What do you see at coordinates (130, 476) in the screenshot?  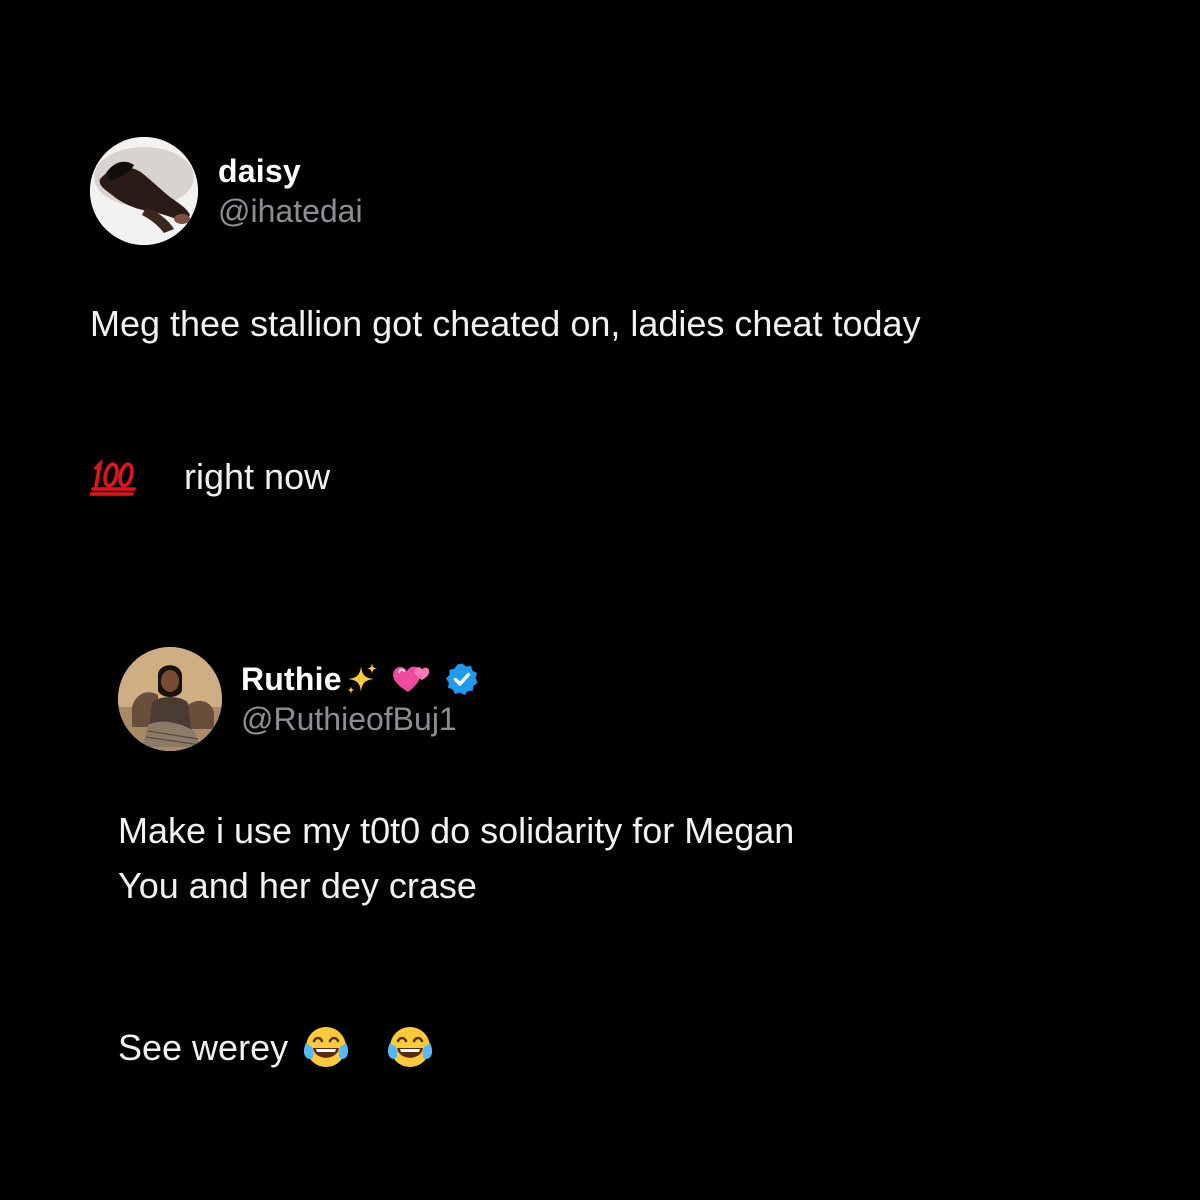 I see `hundred-points-icon` at bounding box center [130, 476].